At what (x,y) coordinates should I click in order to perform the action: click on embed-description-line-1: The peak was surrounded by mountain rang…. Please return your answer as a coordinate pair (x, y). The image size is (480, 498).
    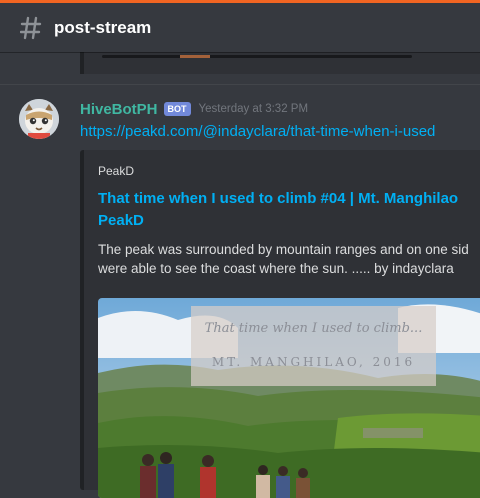
    Looking at the image, I should click on (283, 249).